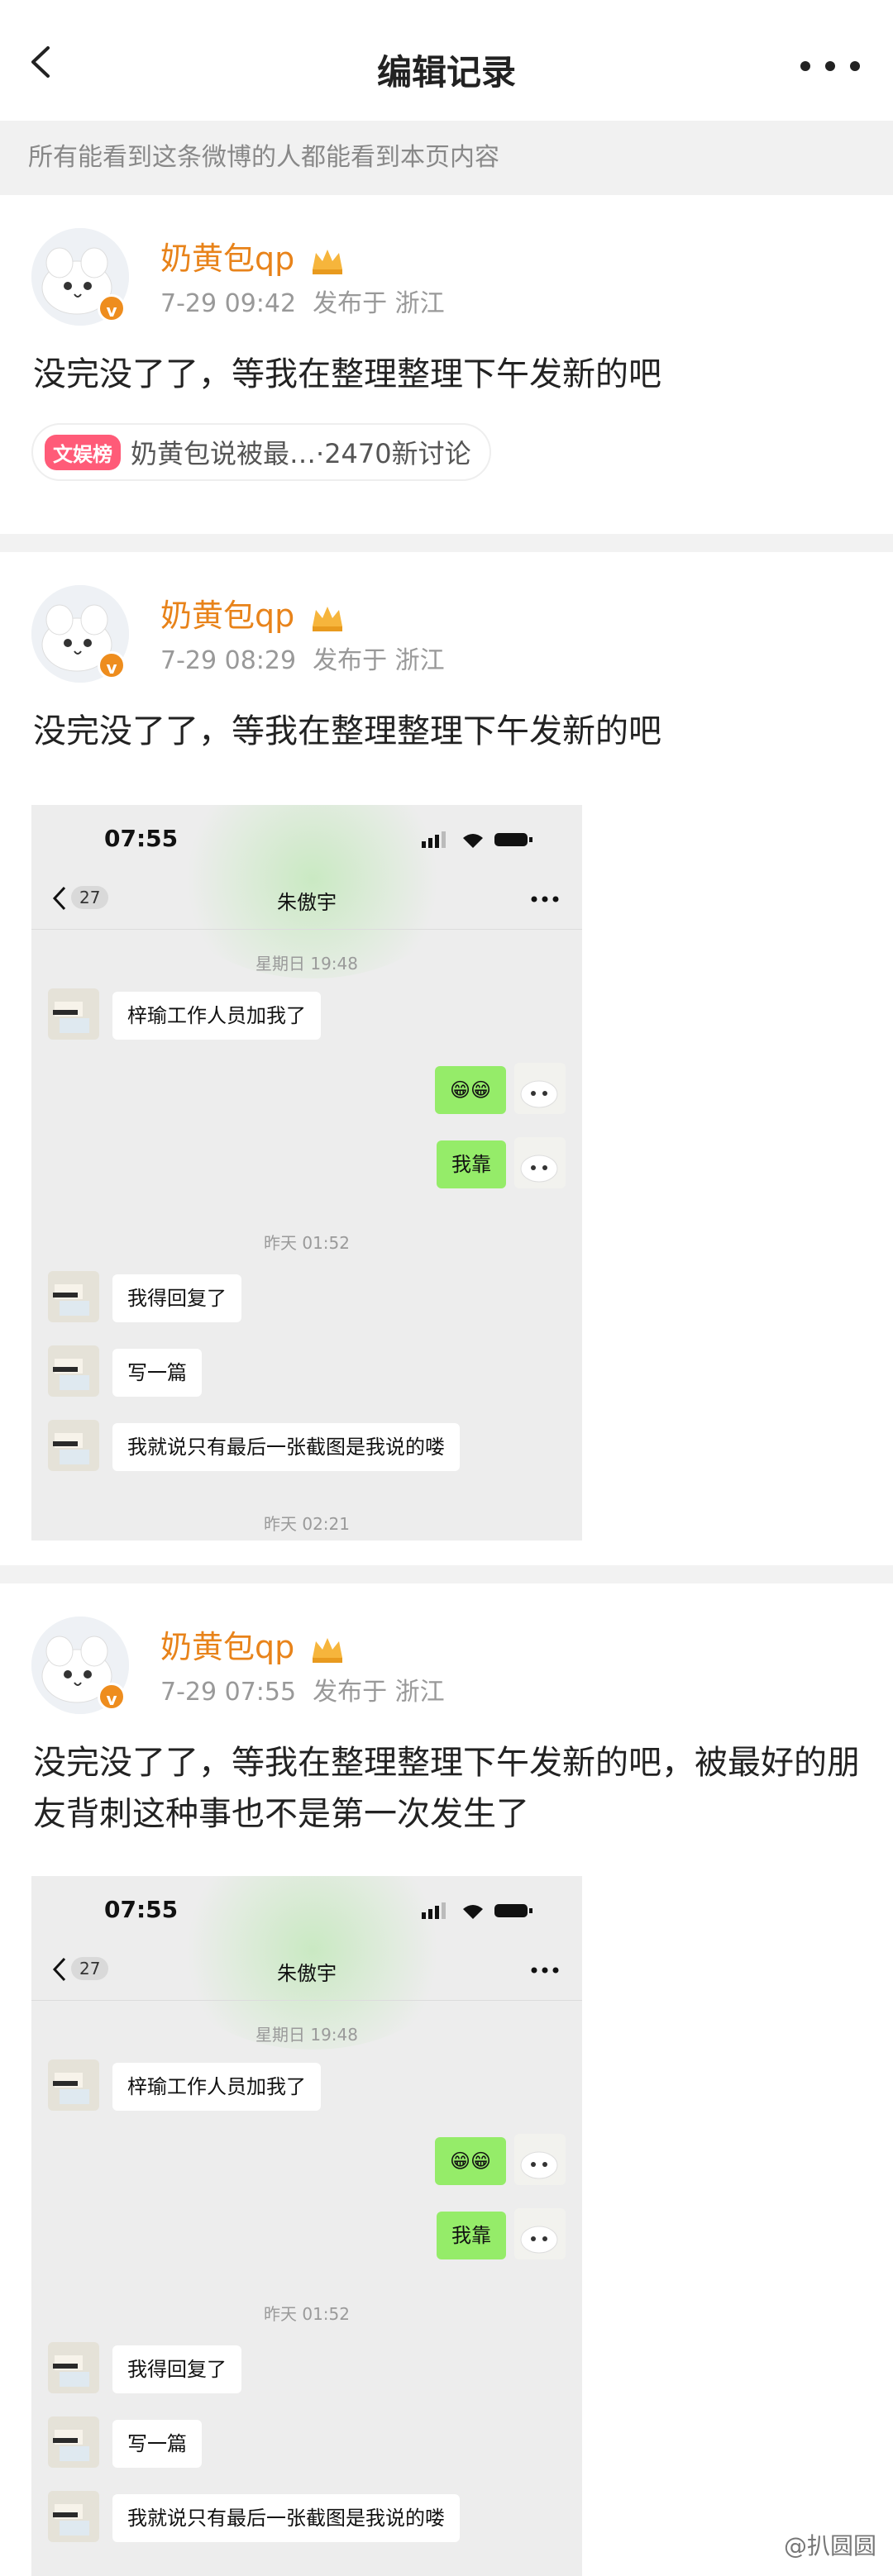 Image resolution: width=893 pixels, height=2576 pixels. Describe the element at coordinates (228, 1693) in the screenshot. I see `post-date: 7-29 07:55` at that location.